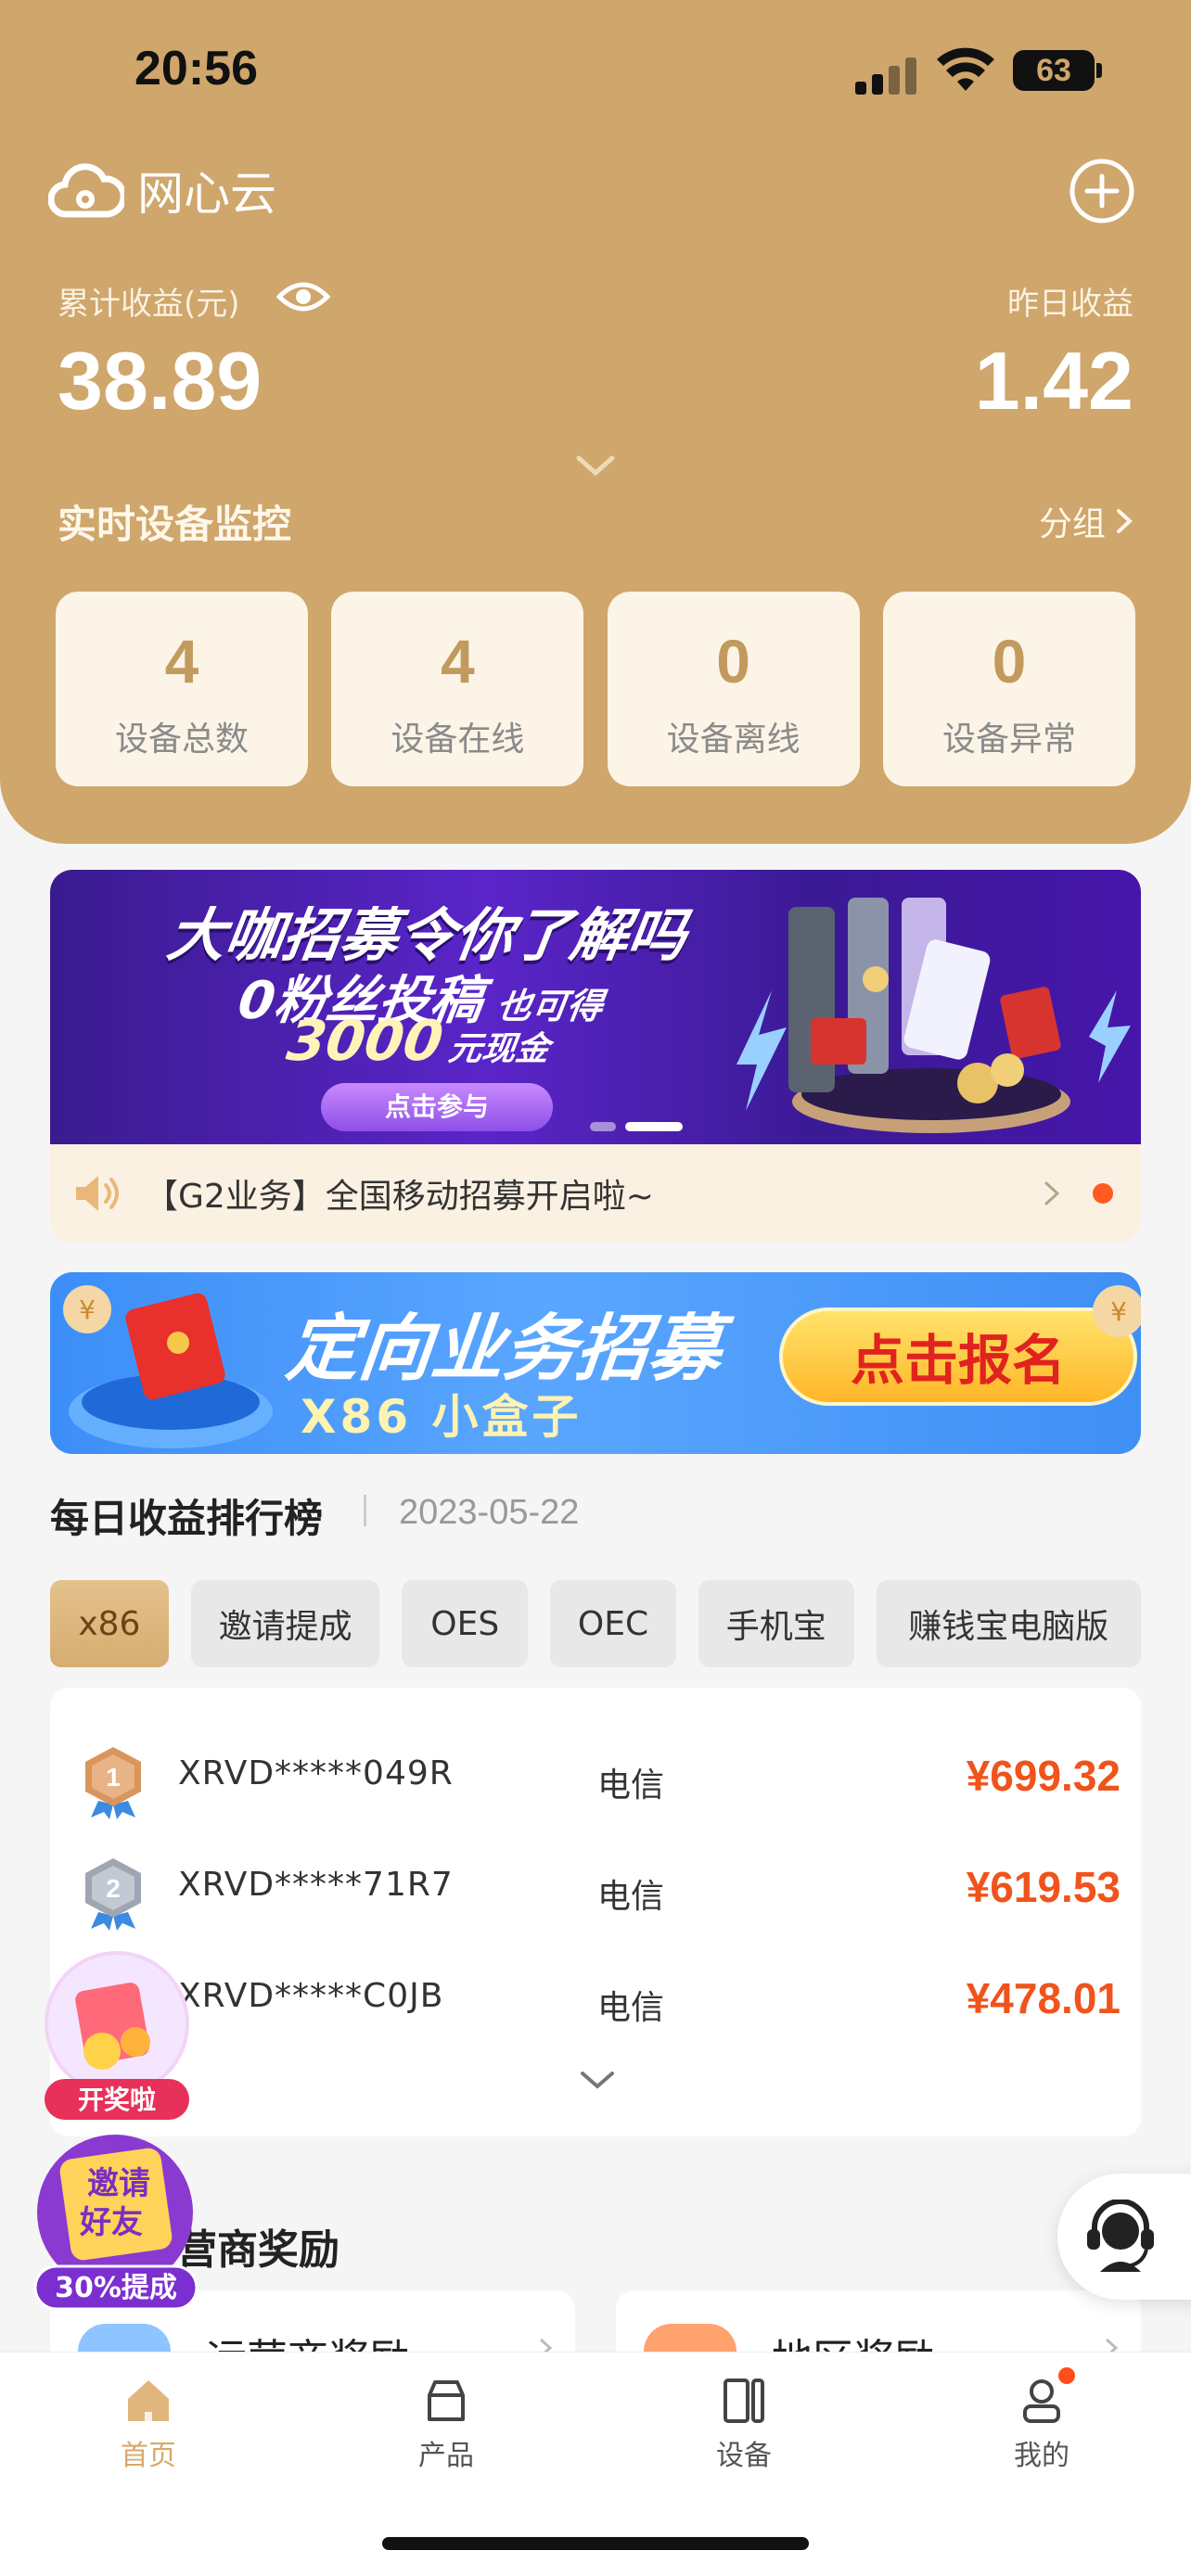 The height and width of the screenshot is (2576, 1191). Describe the element at coordinates (595, 1780) in the screenshot. I see `ranking-row: 1 XRVD*****049R 电信 ¥699.32` at that location.